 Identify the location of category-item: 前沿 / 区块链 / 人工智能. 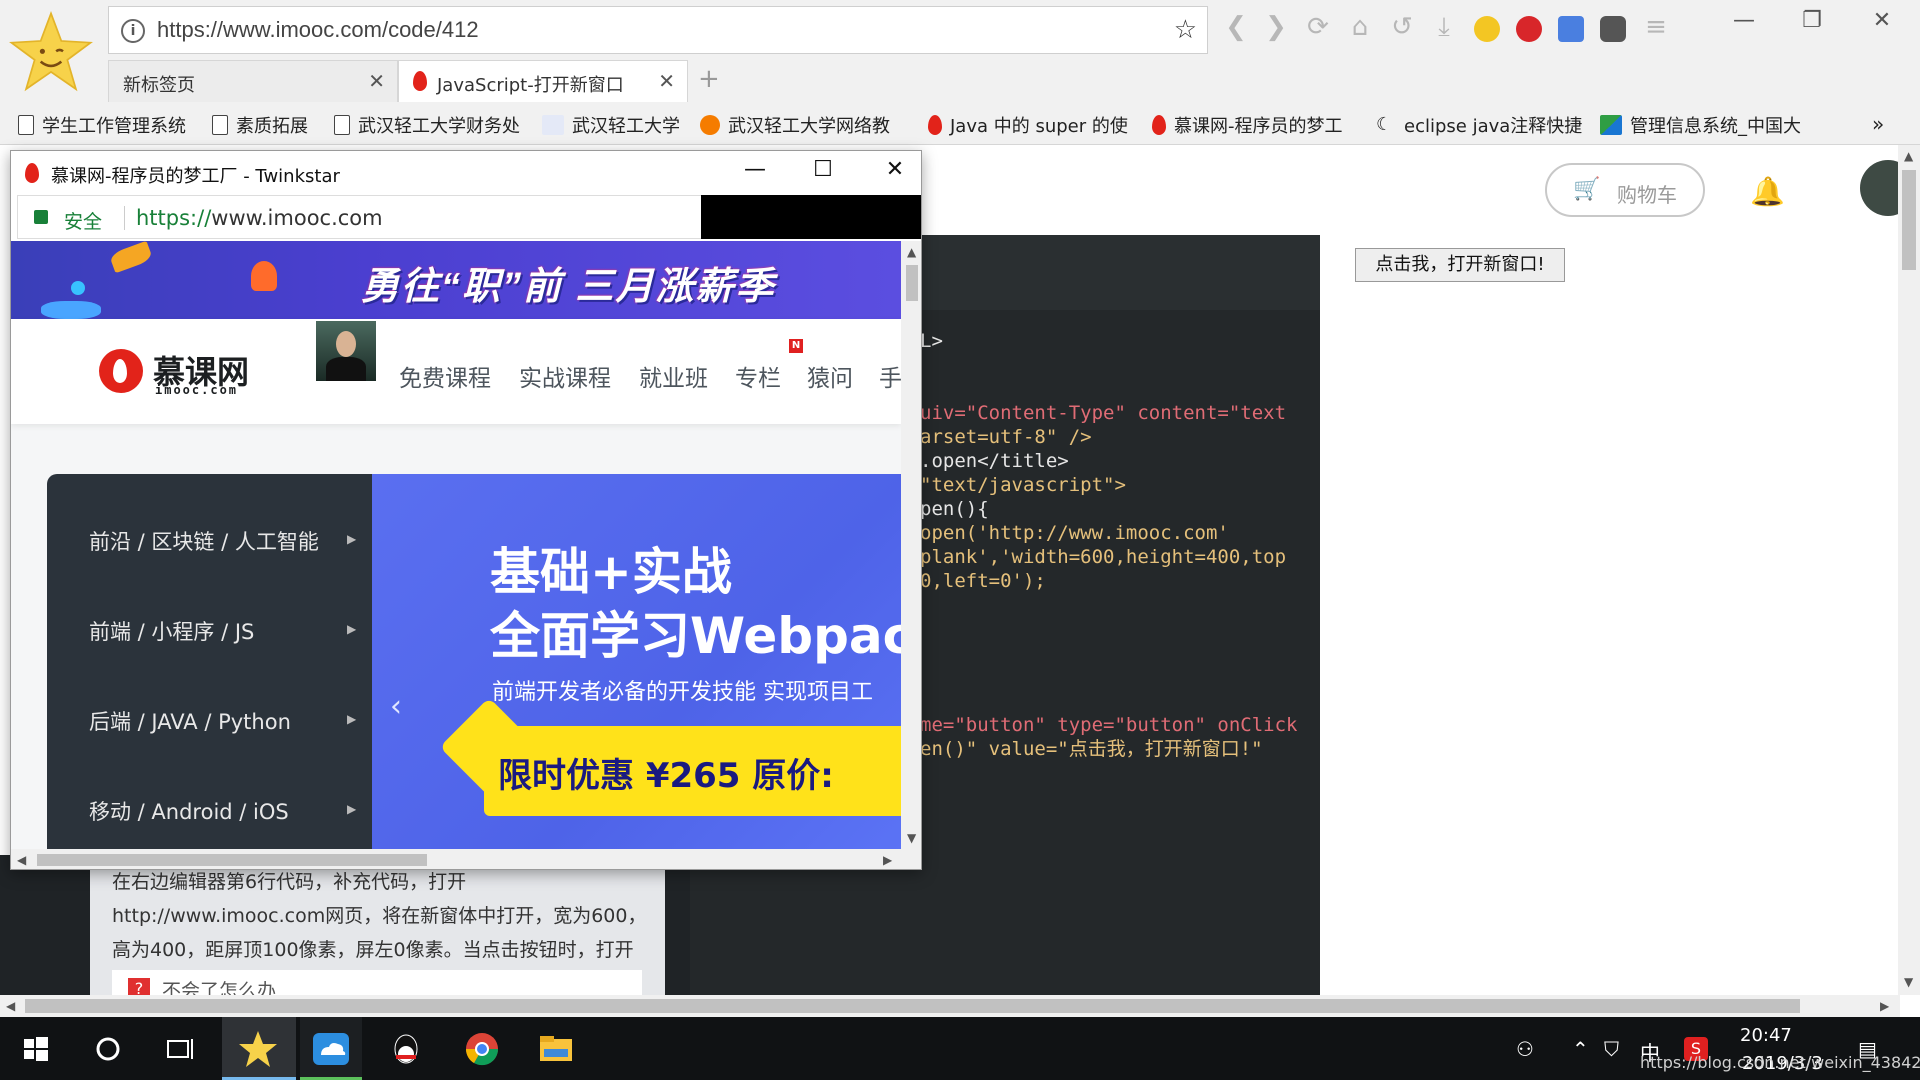
(204, 541).